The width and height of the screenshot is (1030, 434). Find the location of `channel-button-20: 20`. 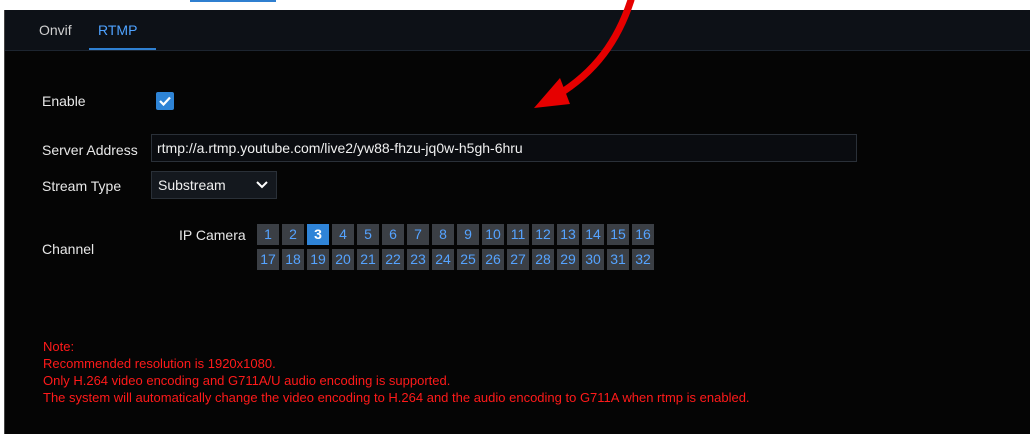

channel-button-20: 20 is located at coordinates (343, 259).